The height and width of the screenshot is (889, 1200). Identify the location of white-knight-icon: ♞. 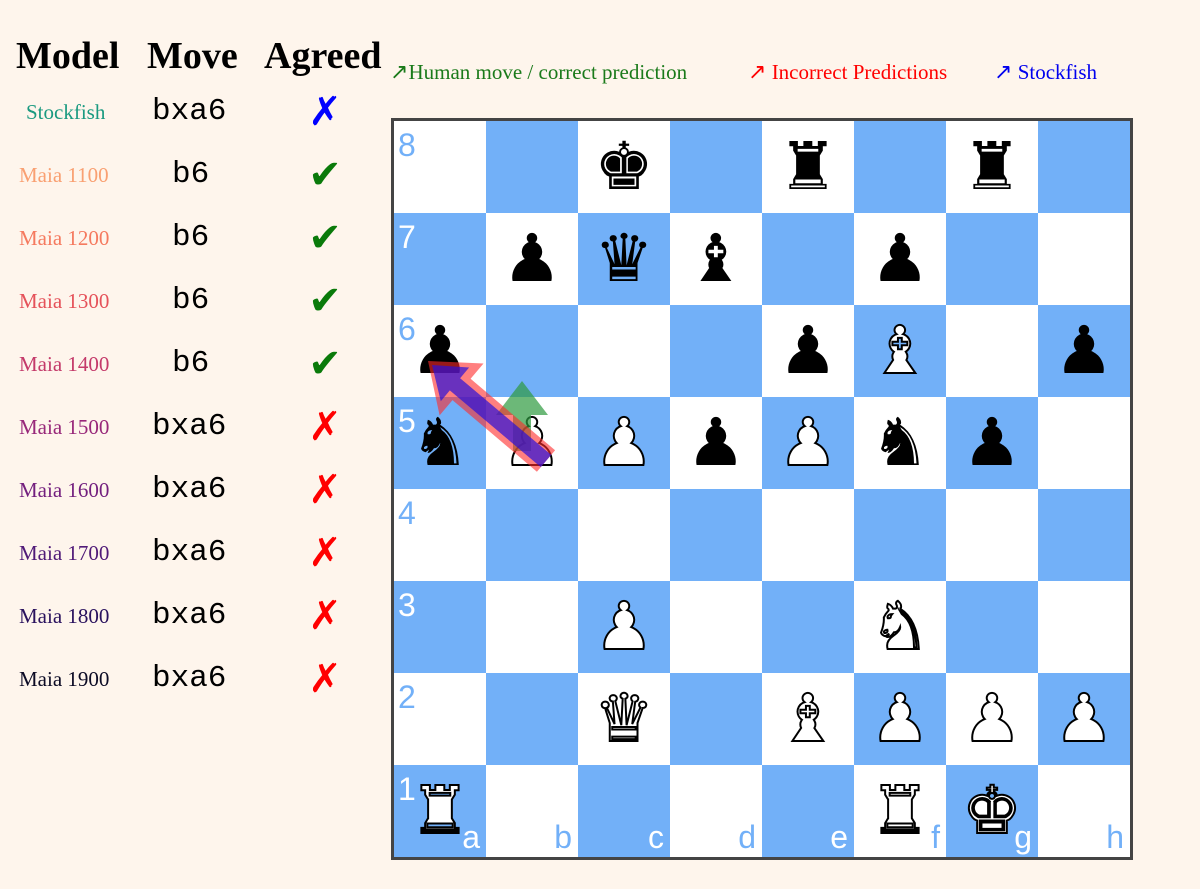
(900, 627).